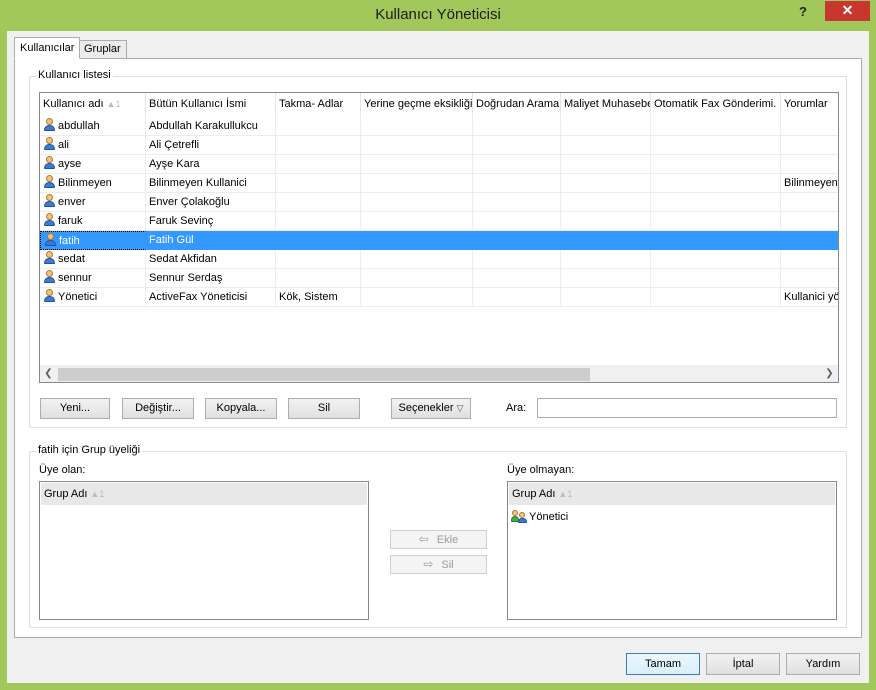 This screenshot has width=876, height=690. Describe the element at coordinates (47, 48) in the screenshot. I see `tab-users: Kullanıcılar` at that location.